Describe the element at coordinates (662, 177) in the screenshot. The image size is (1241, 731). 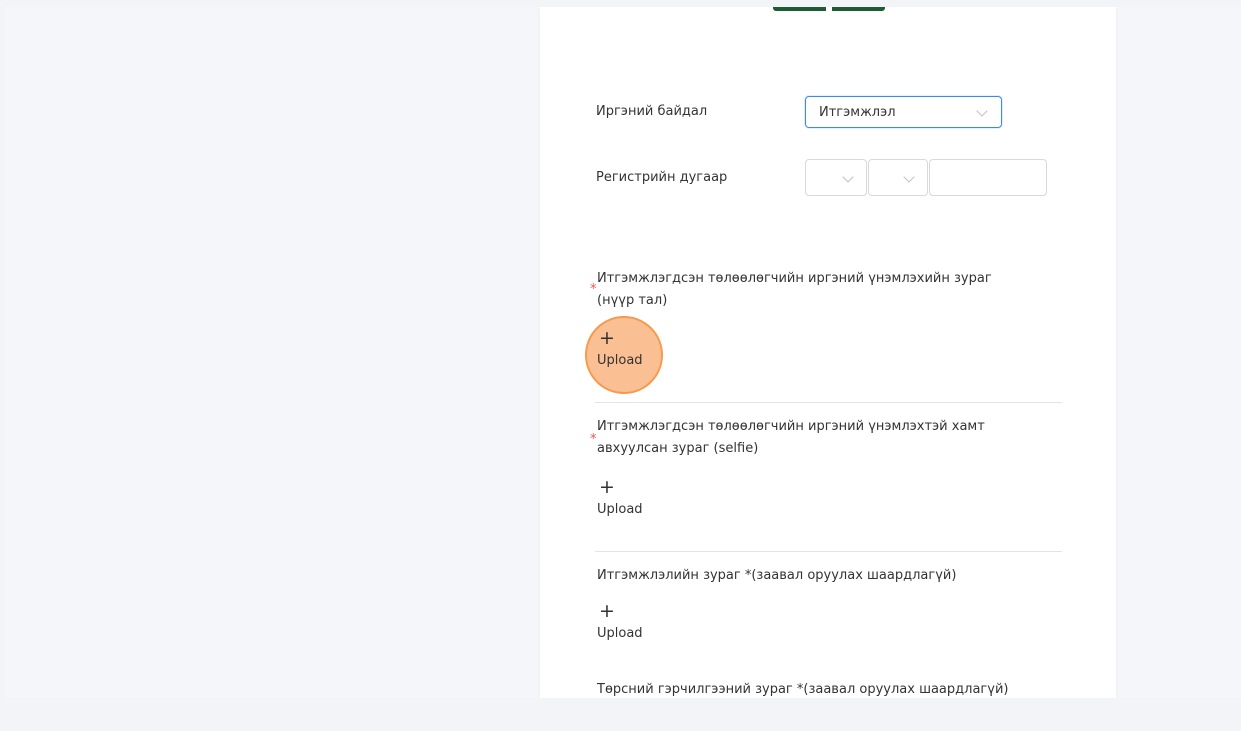
I see `register-label: Регистрийн дугаар` at that location.